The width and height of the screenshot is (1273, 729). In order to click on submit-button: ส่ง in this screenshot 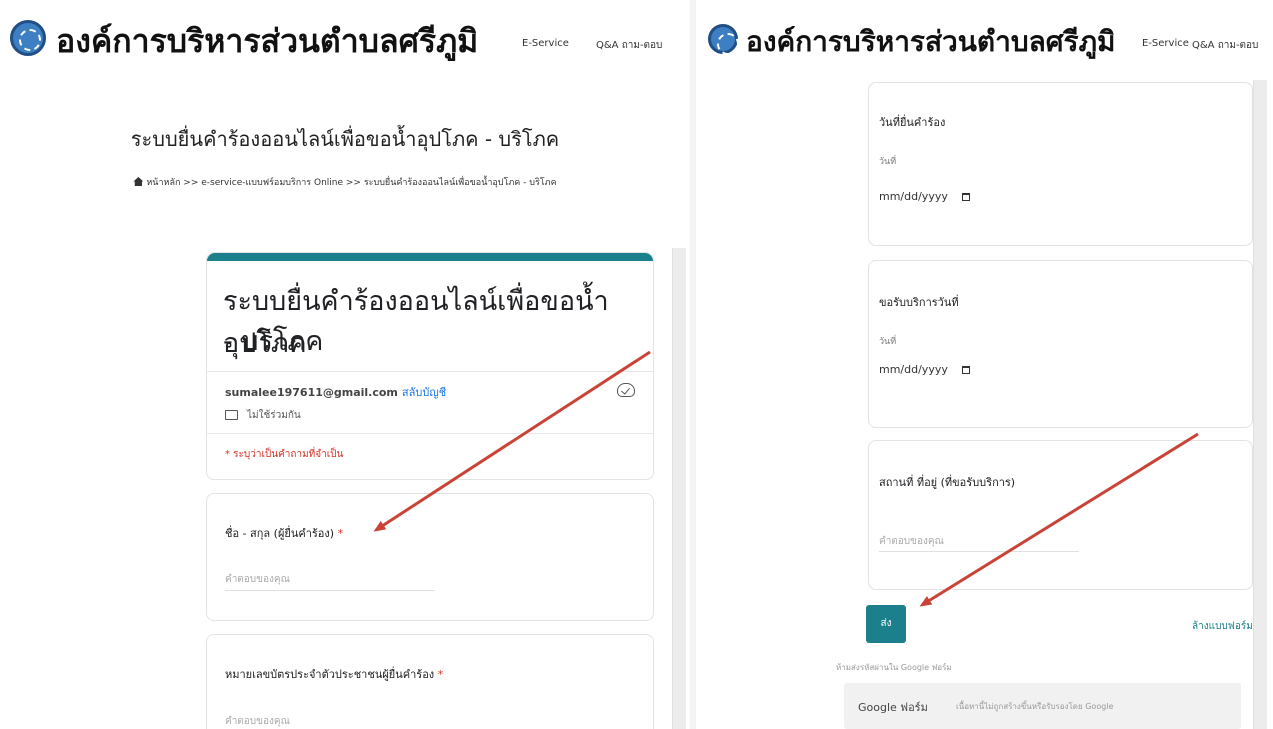, I will do `click(886, 624)`.